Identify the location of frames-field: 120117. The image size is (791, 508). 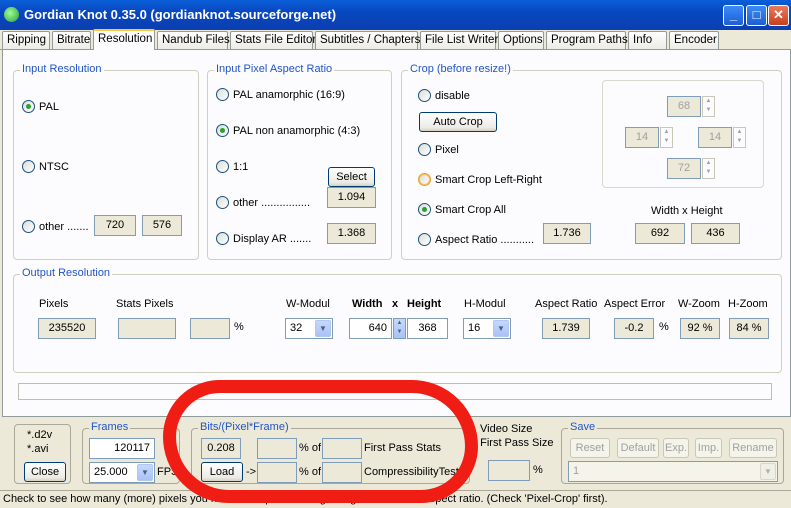
(122, 448).